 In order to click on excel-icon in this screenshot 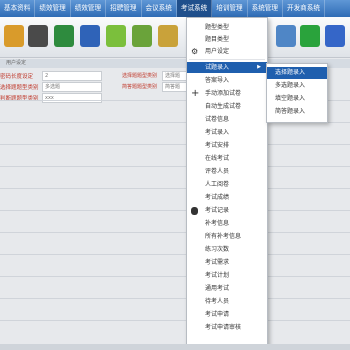, I will do `click(64, 36)`.